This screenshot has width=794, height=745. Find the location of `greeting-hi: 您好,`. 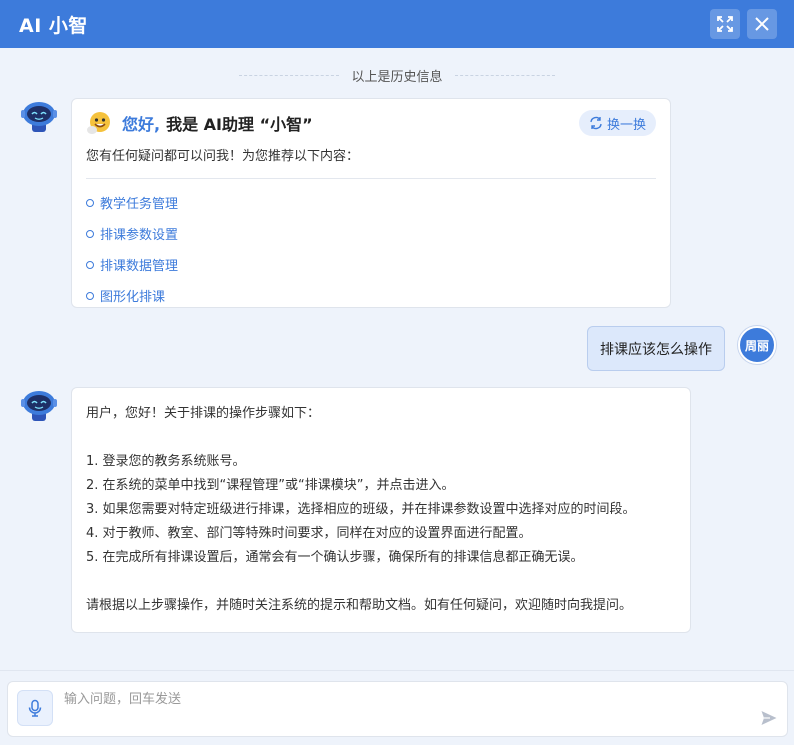

greeting-hi: 您好, is located at coordinates (141, 124).